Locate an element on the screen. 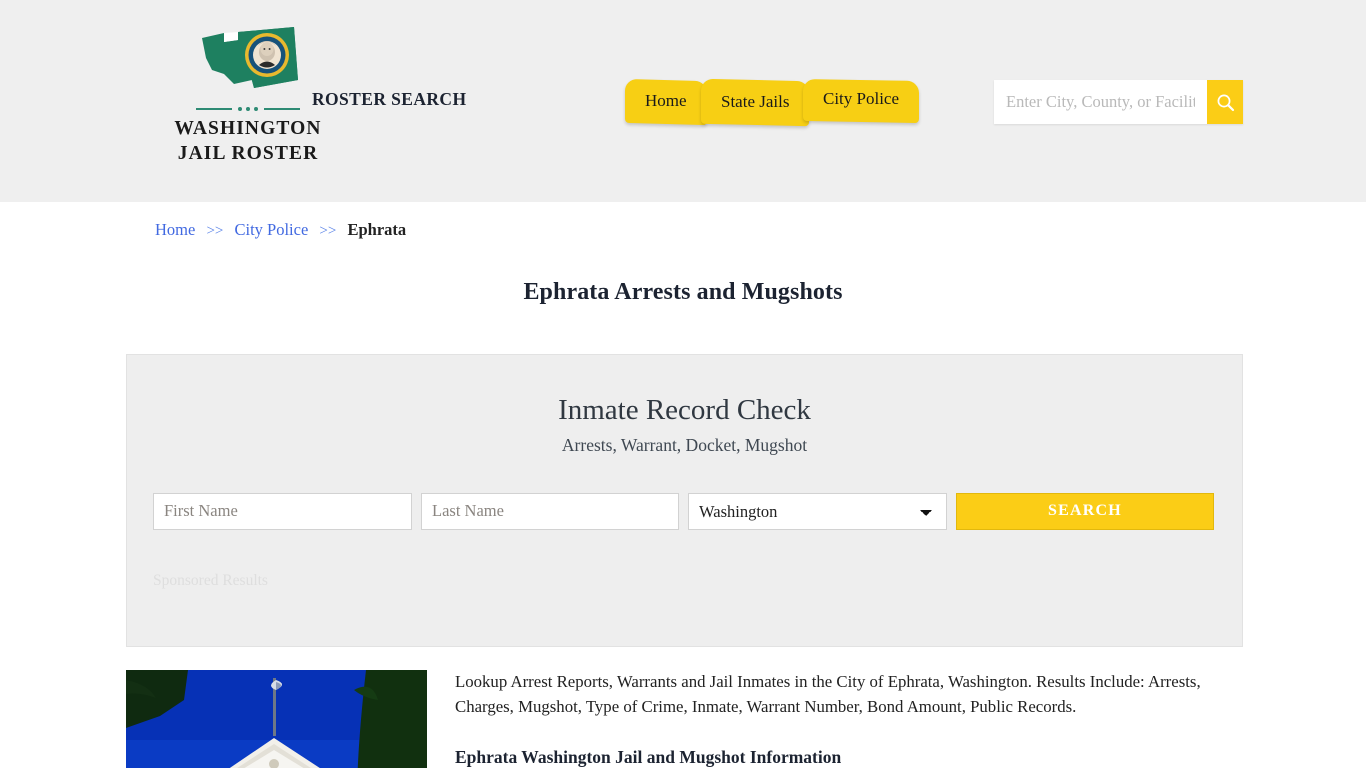 The width and height of the screenshot is (1366, 768). nav-item-state-jails-label: State Jails is located at coordinates (755, 101).